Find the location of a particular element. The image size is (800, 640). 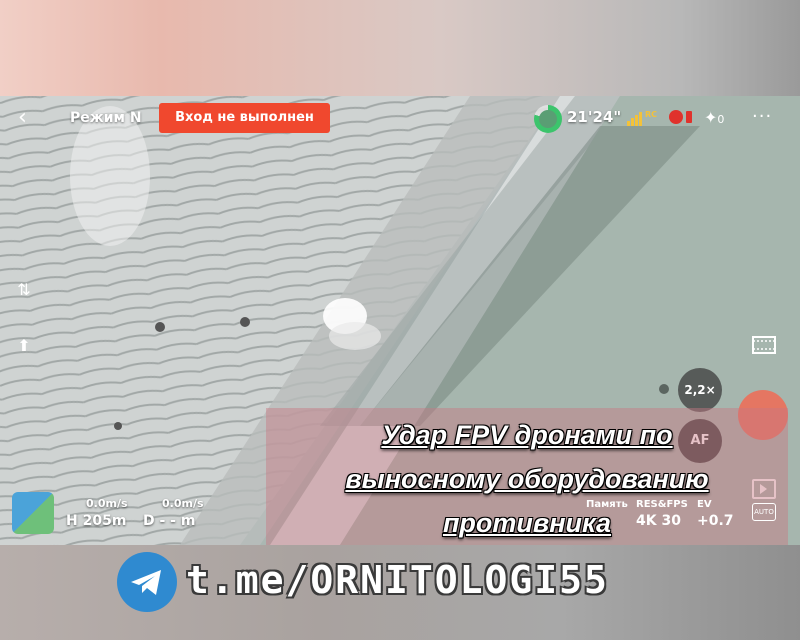

film-icon is located at coordinates (764, 345).